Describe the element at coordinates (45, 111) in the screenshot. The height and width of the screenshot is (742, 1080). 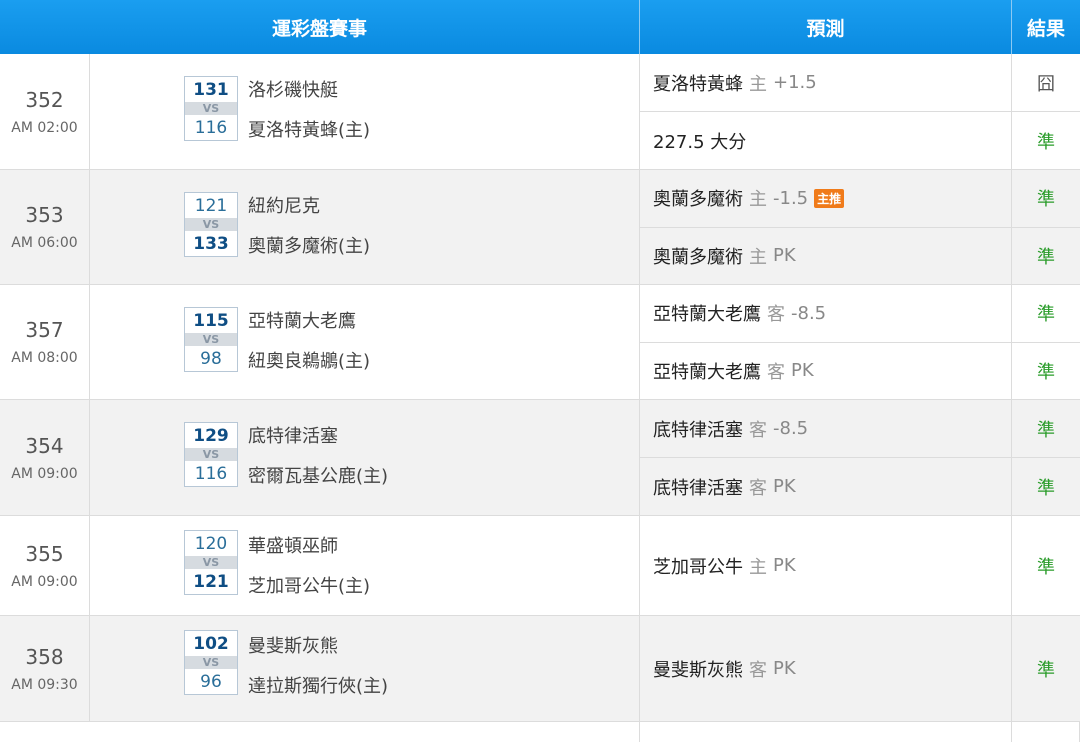
I see `game-info: 352 AM 02:00` at that location.